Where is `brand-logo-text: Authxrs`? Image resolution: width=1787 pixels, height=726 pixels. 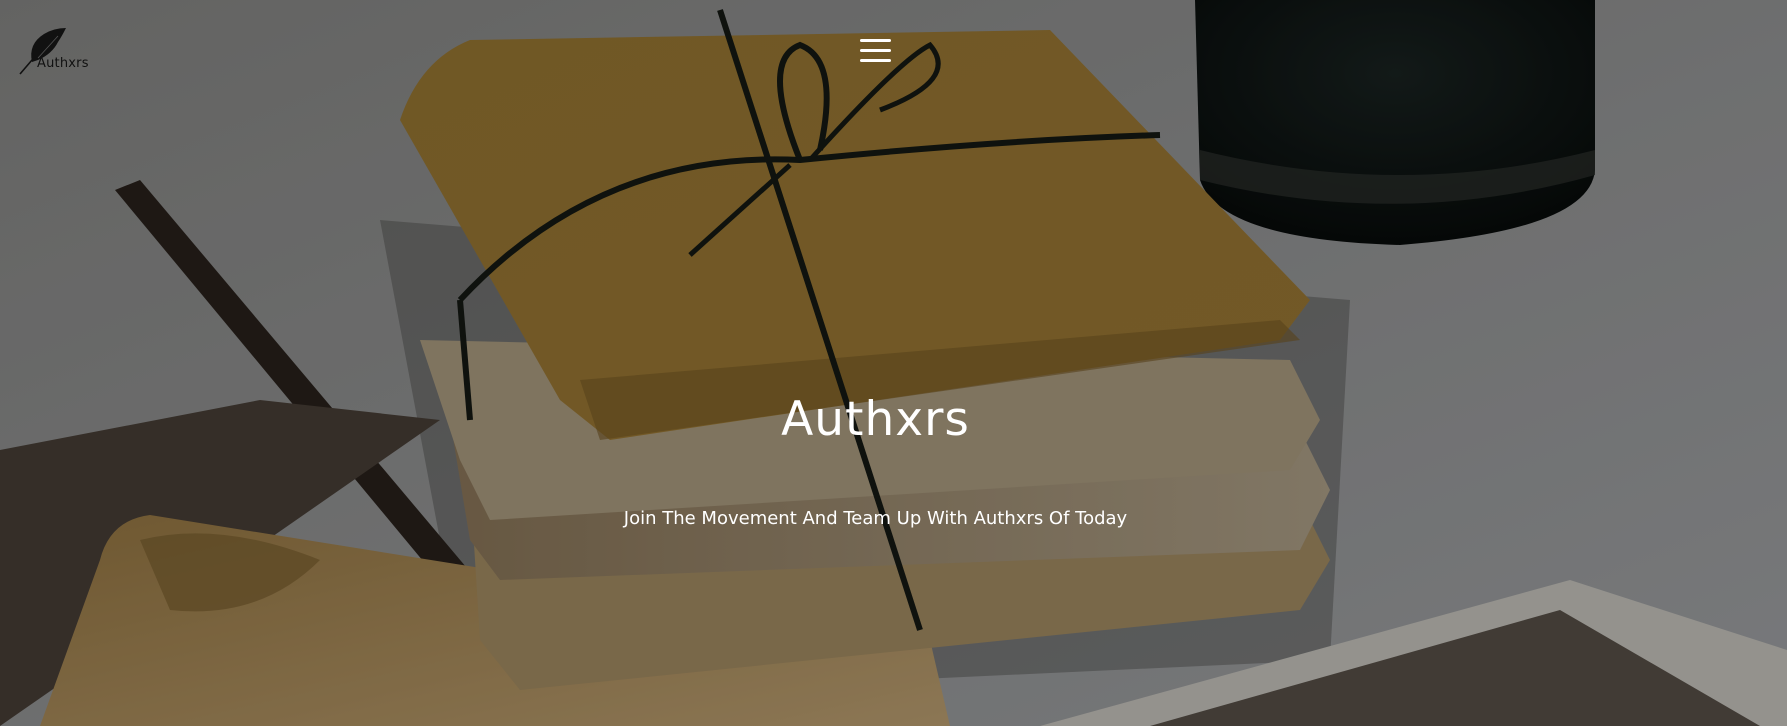 brand-logo-text: Authxrs is located at coordinates (63, 63).